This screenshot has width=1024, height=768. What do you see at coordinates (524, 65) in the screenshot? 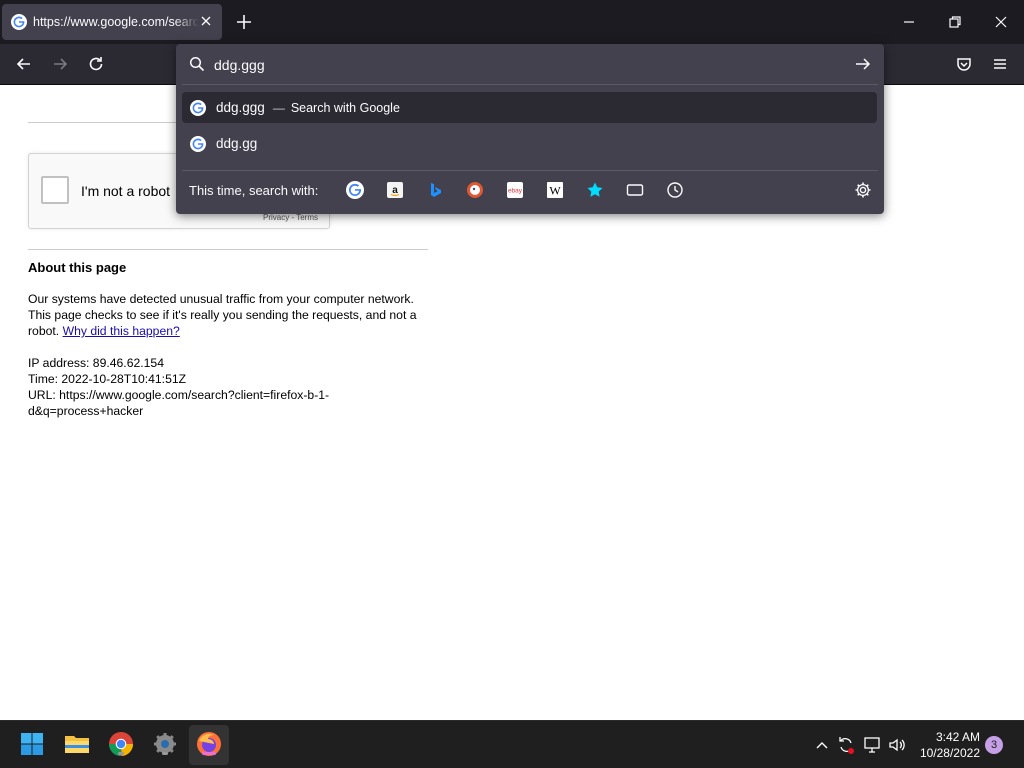
I see `url-input: ddg.ggg` at bounding box center [524, 65].